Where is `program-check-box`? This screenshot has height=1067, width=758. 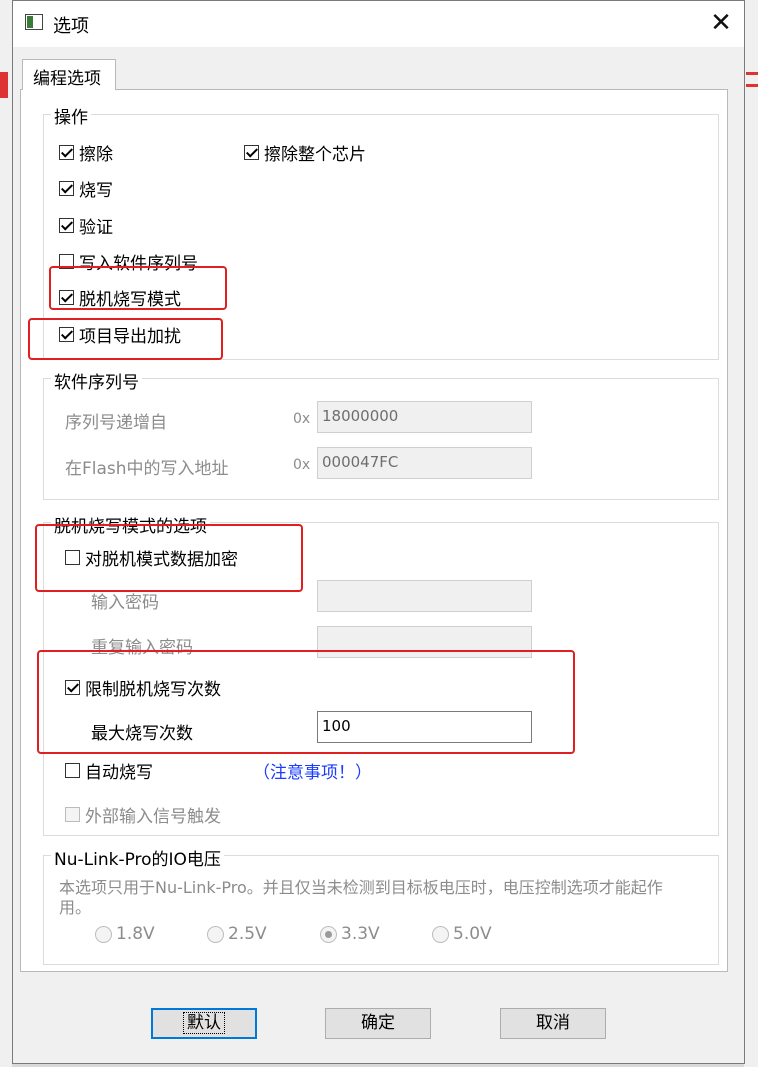 program-check-box is located at coordinates (66, 188).